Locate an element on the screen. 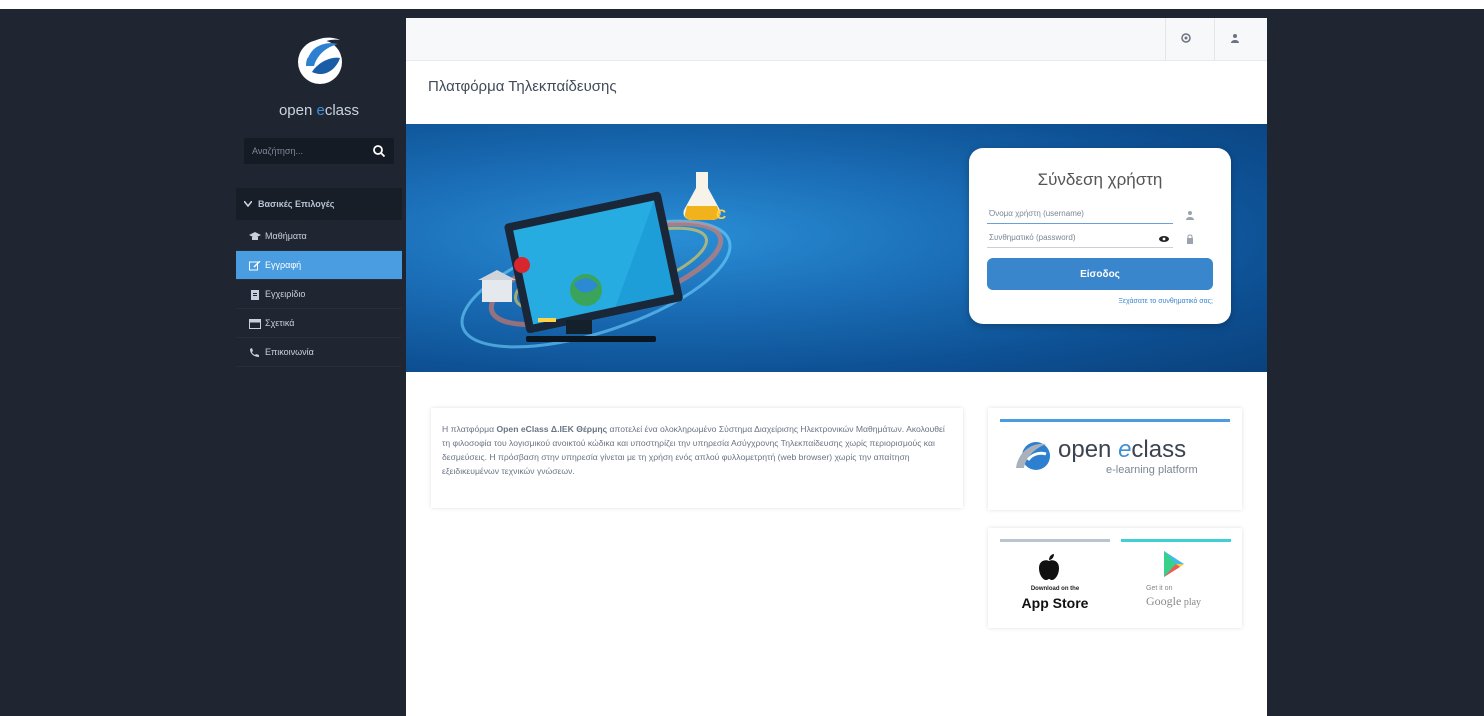  logo: open eclass is located at coordinates (319, 78).